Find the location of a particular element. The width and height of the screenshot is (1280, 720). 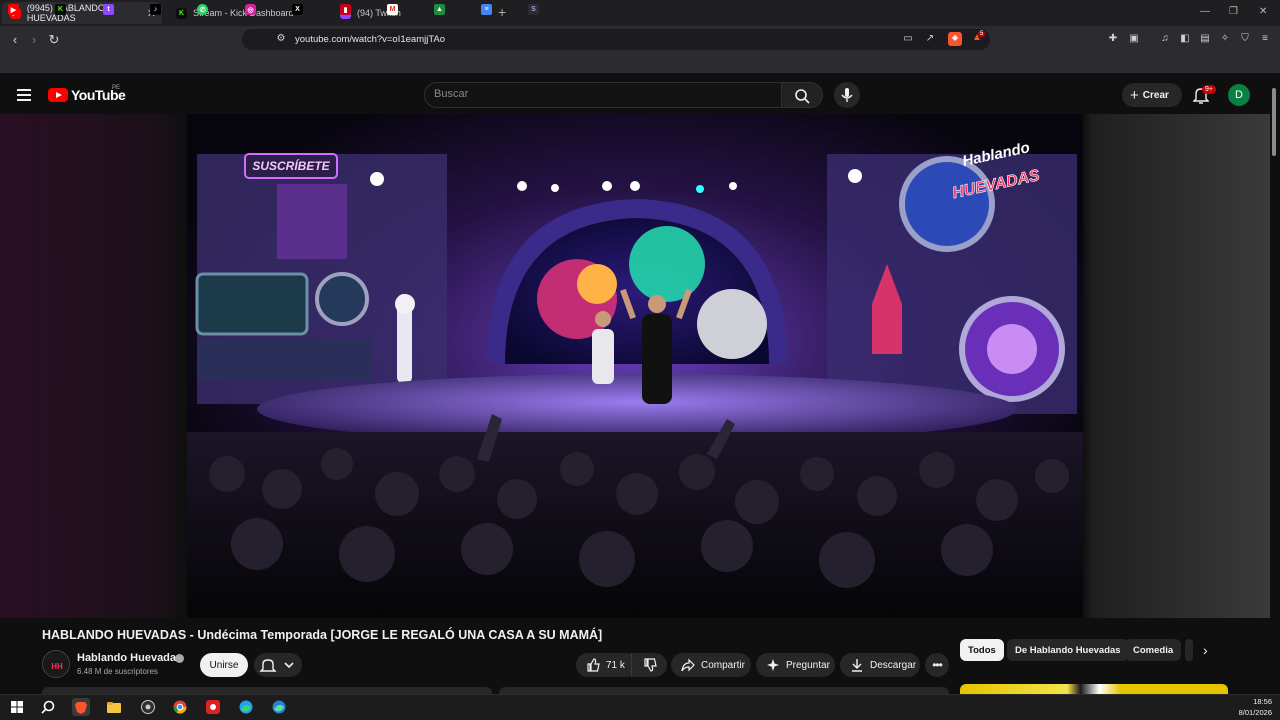

svg-text: HH is located at coordinates (57, 666).